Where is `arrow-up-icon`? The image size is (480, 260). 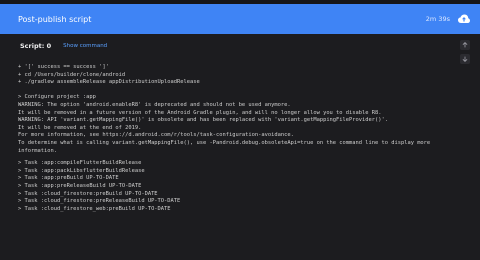
arrow-up-icon is located at coordinates (465, 45).